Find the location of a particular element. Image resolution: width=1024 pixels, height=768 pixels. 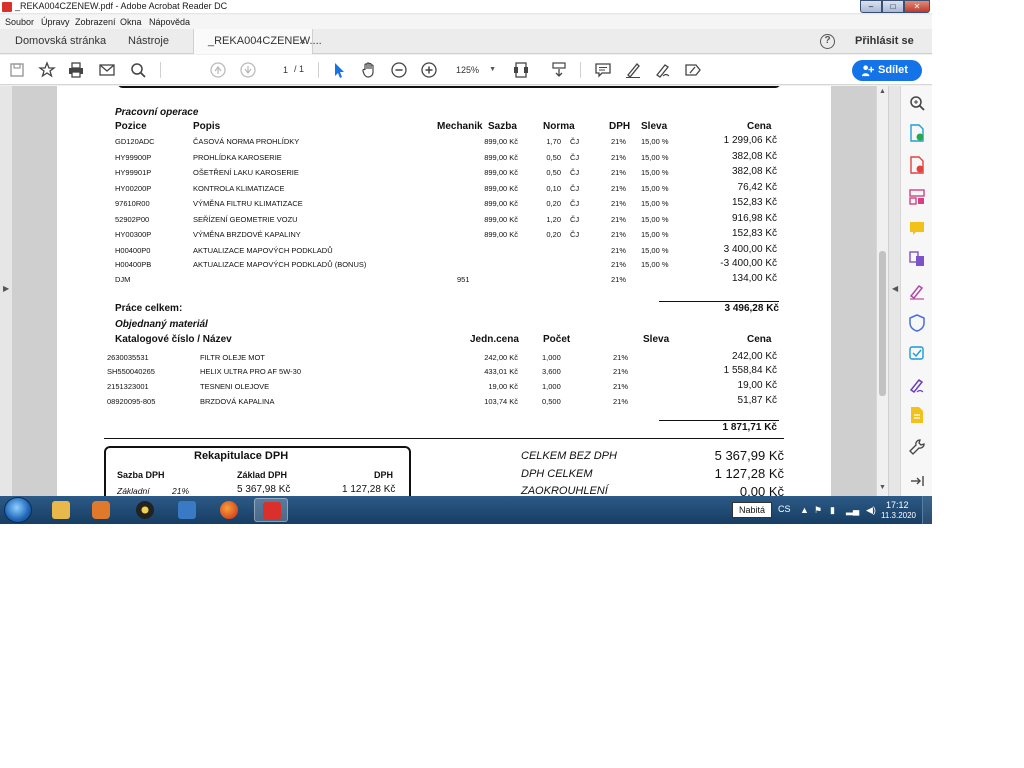

cell-desc: KONTROLA KLIMATIZACE is located at coordinates (239, 188).